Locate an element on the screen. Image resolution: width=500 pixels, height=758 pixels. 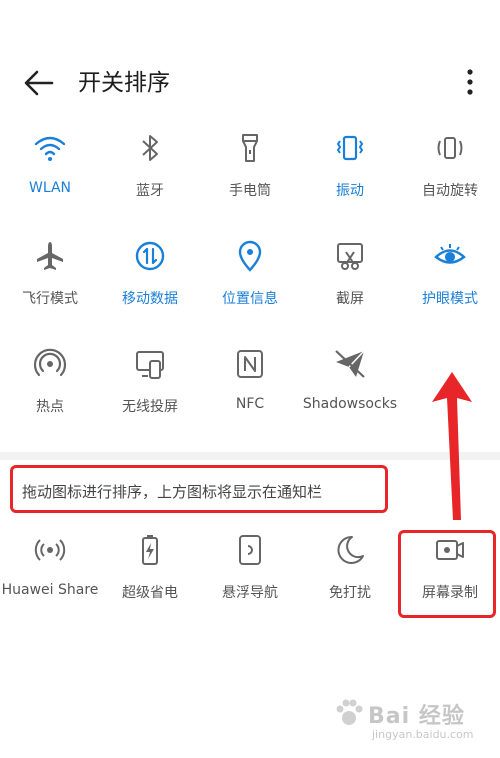
nfc-icon is located at coordinates (250, 364).